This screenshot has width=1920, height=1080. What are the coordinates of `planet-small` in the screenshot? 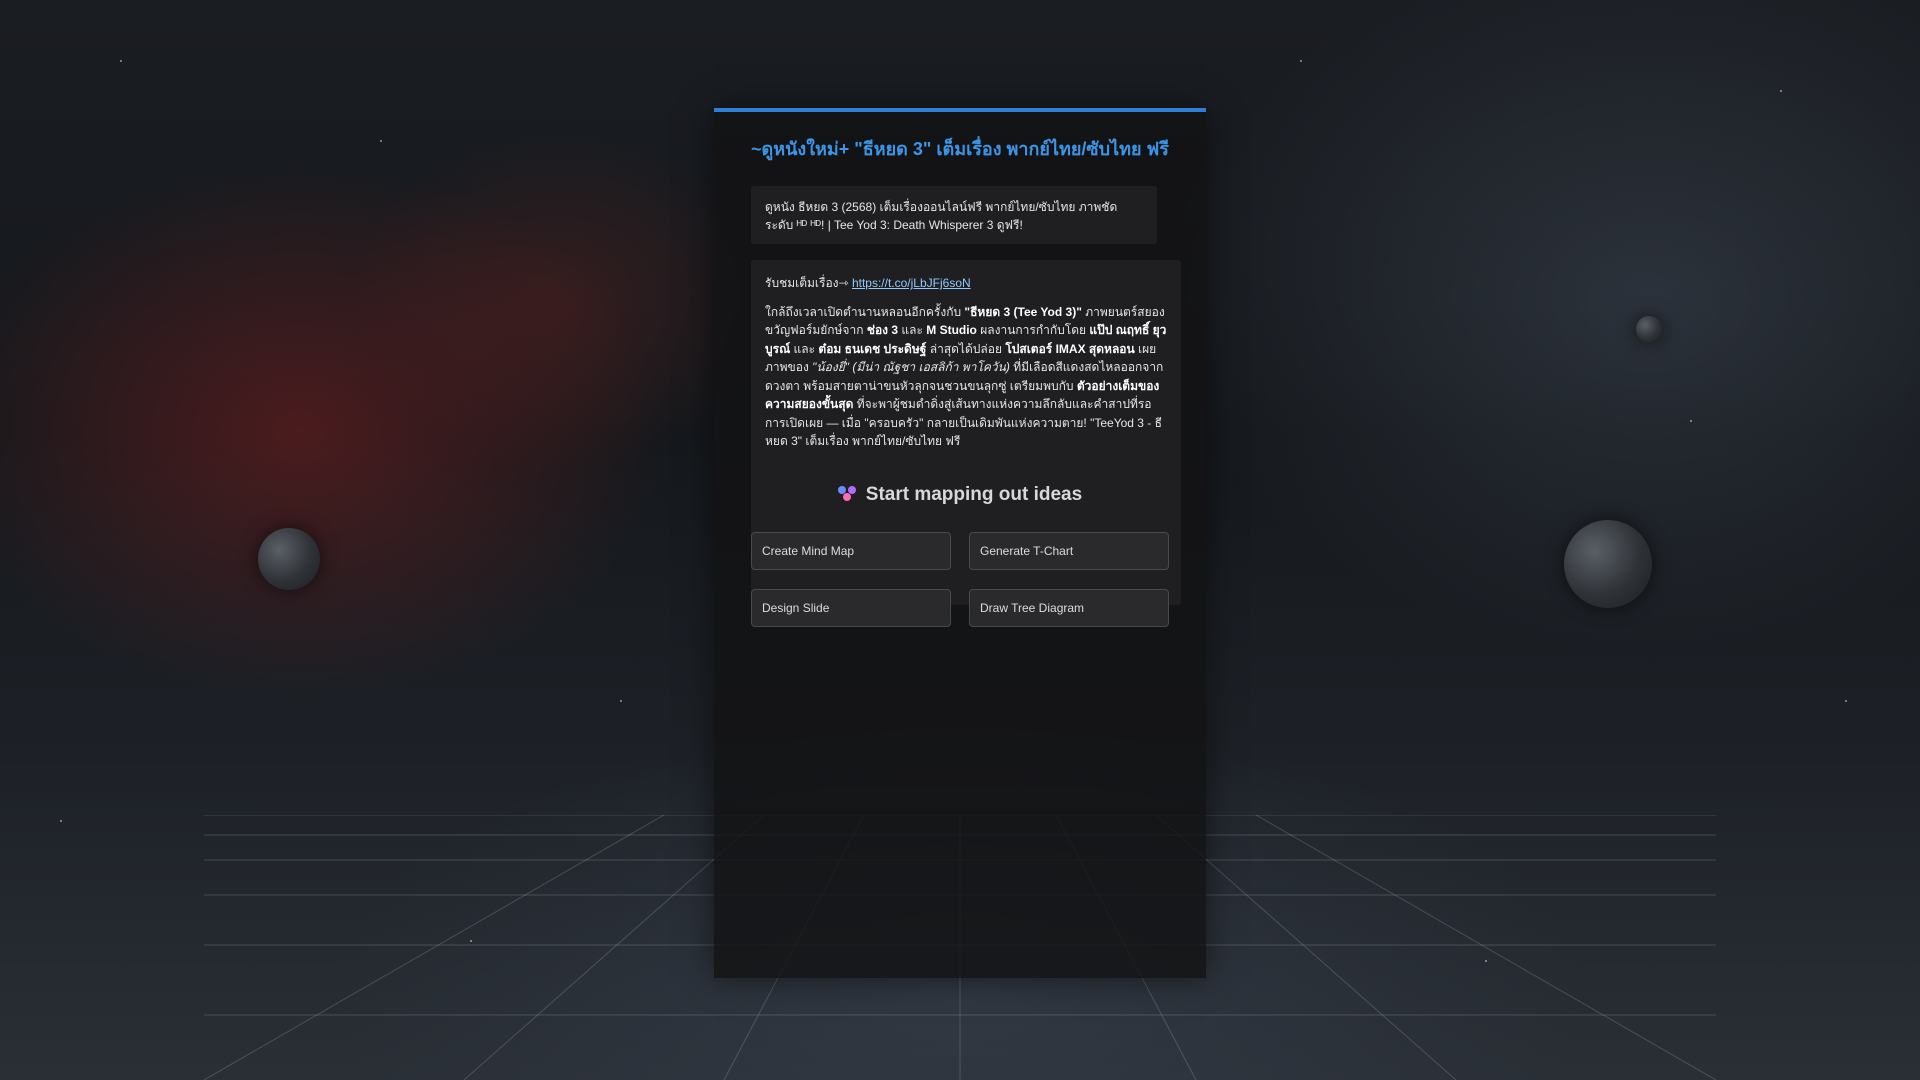 It's located at (1649, 329).